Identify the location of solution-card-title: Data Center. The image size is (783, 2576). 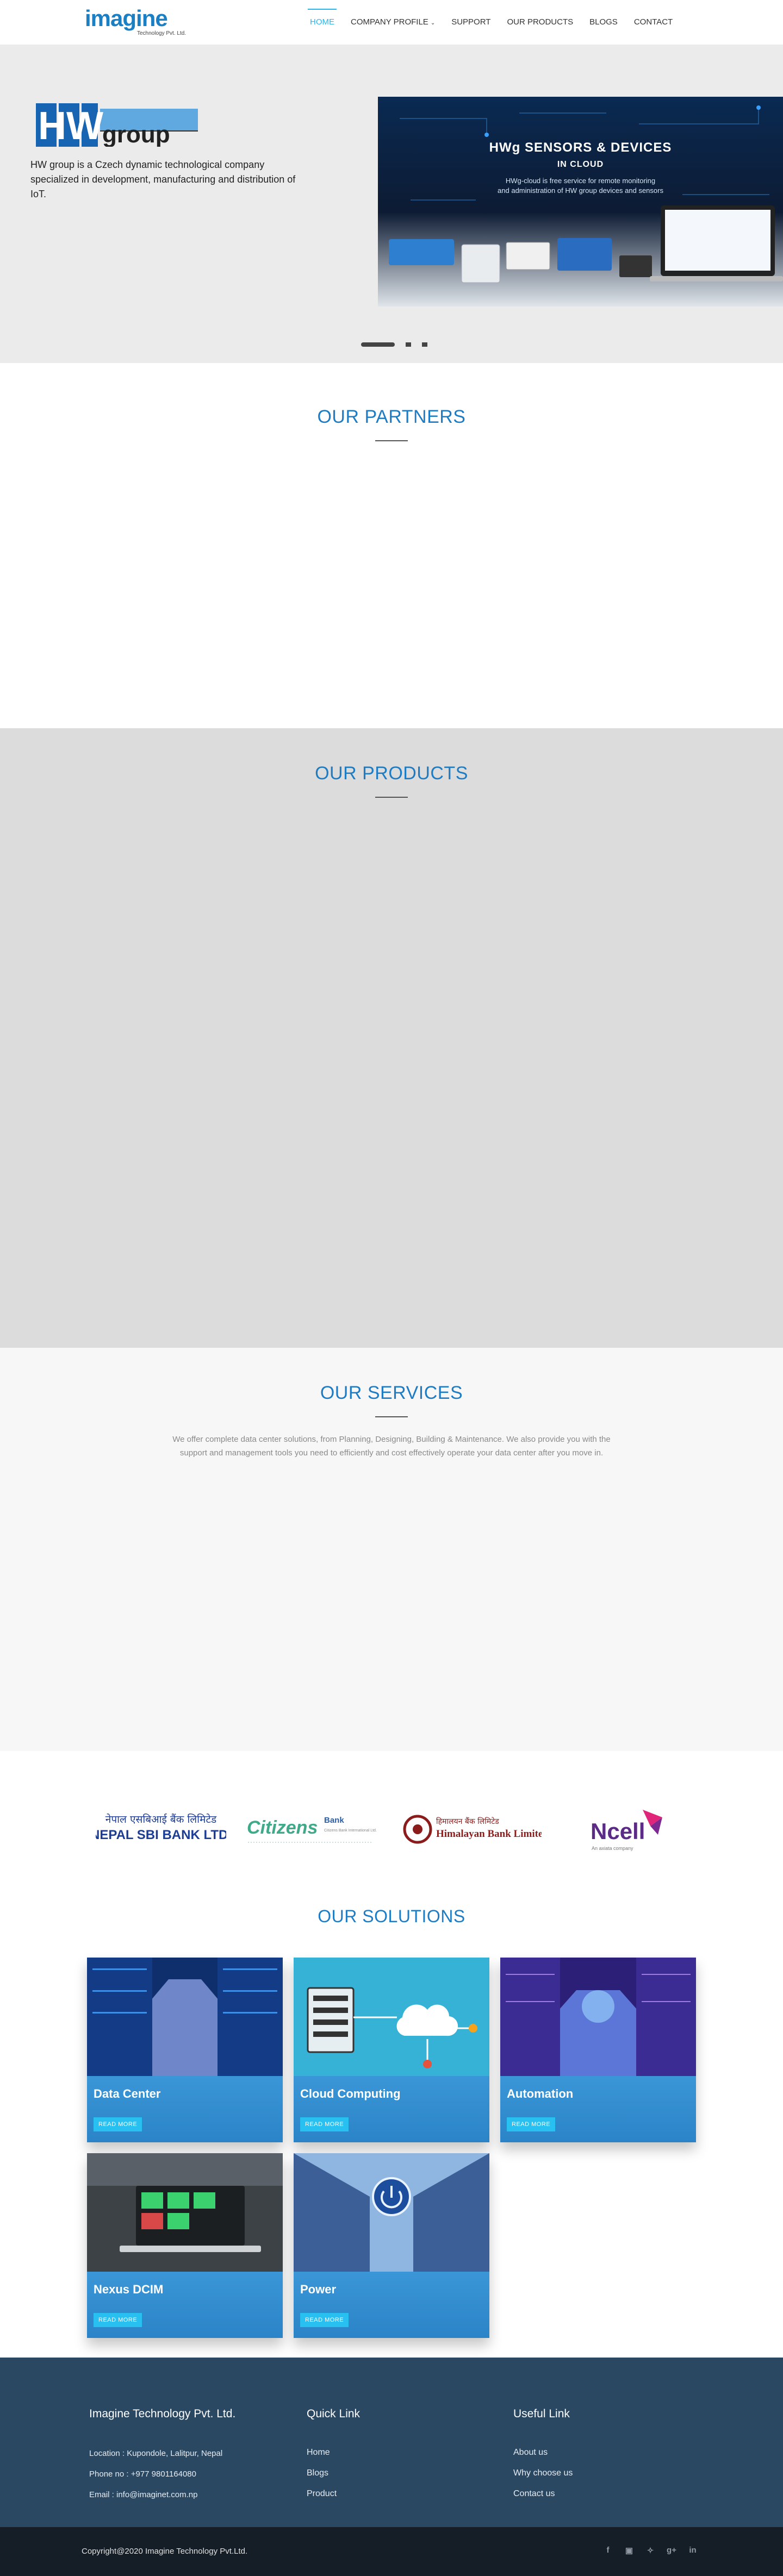
(127, 2093).